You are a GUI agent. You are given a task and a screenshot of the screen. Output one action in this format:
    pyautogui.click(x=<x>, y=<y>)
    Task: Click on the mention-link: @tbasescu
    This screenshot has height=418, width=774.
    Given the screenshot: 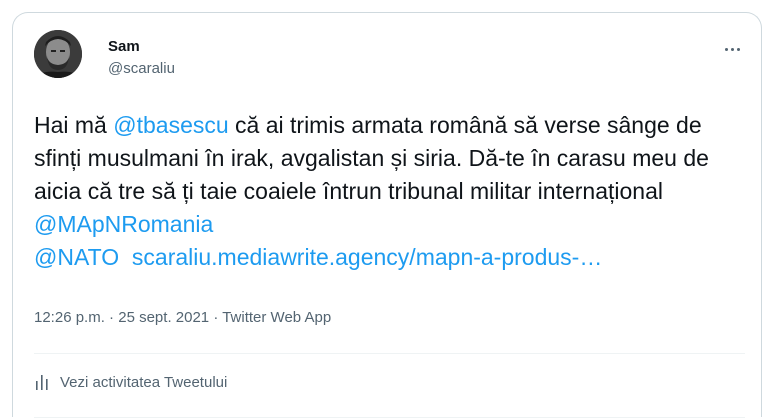 What is the action you would take?
    pyautogui.click(x=170, y=125)
    